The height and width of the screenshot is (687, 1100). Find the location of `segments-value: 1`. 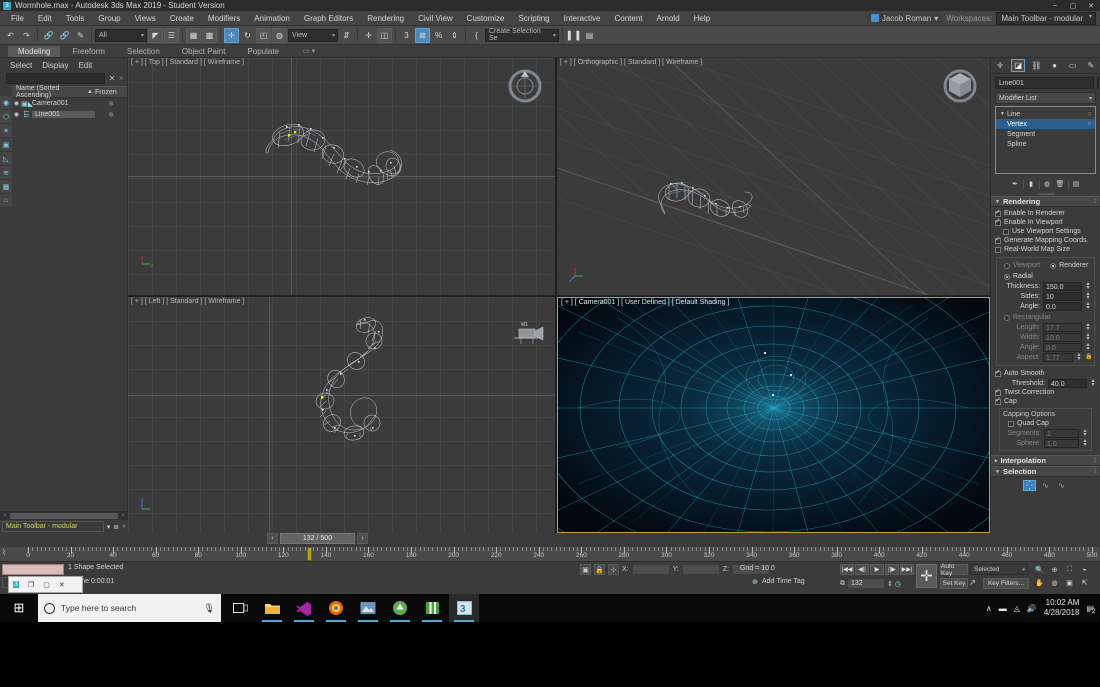

segments-value: 1 is located at coordinates (1061, 433).